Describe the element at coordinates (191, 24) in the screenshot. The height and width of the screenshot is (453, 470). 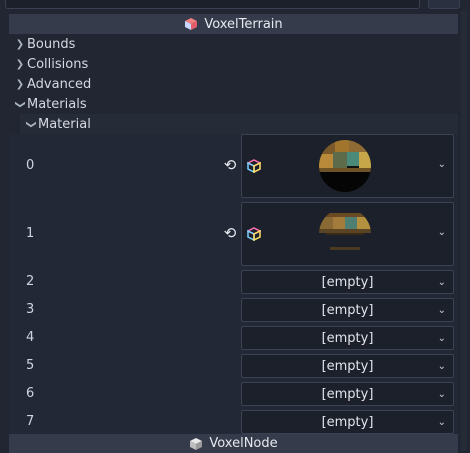
I see `voxel-terrain-icon` at that location.